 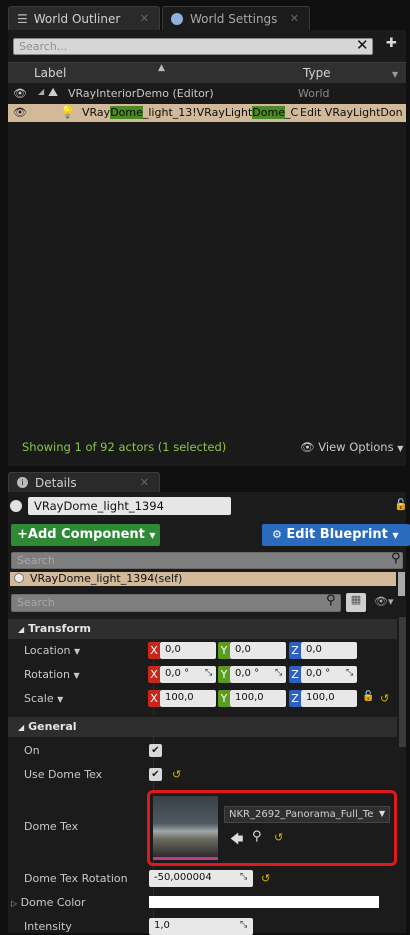 What do you see at coordinates (84, 482) in the screenshot?
I see `tab-details: i Details ✕` at bounding box center [84, 482].